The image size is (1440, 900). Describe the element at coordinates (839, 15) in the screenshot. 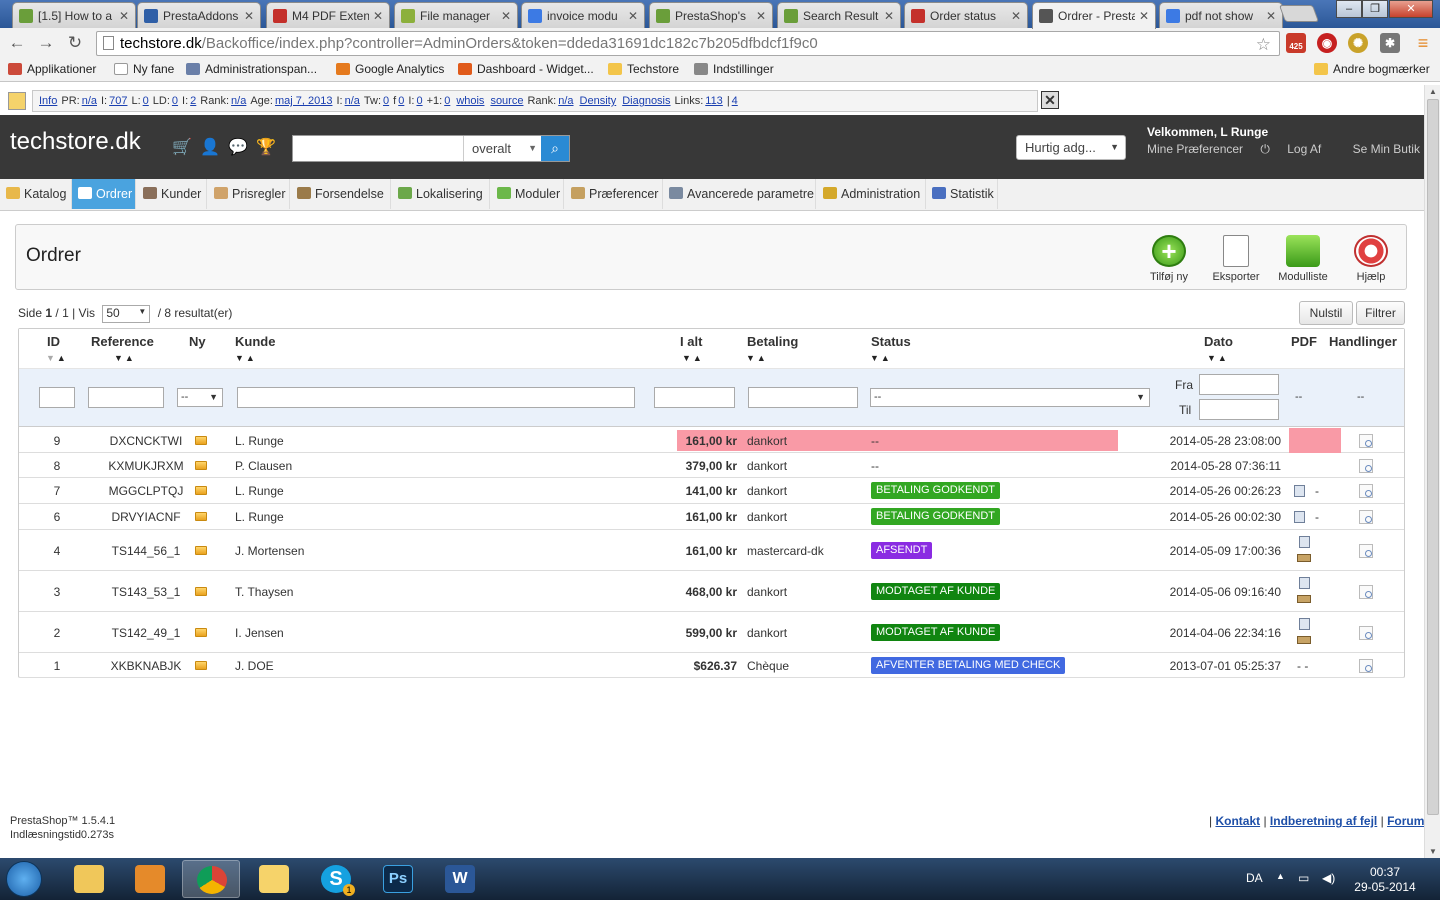

I see `browser-tab: Search Result ✕` at that location.